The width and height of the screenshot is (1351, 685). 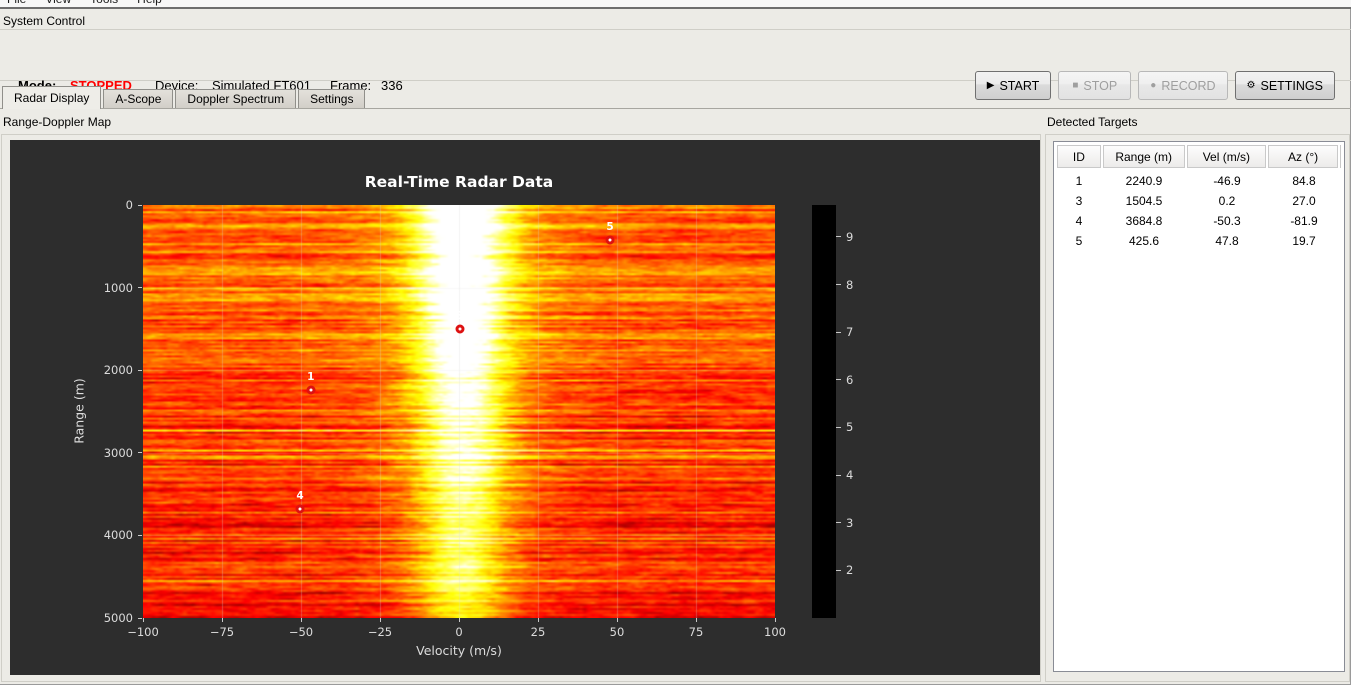 I want to click on col-header-id: ID, so click(x=1079, y=156).